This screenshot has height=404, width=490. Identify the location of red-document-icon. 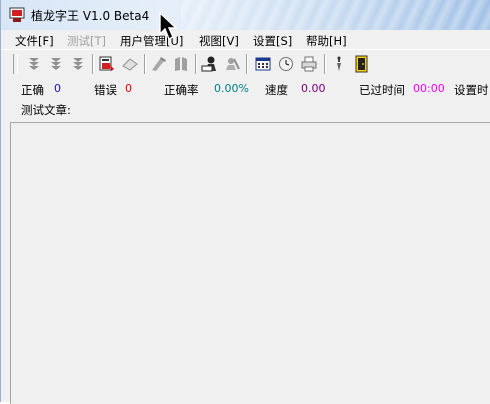
(107, 64).